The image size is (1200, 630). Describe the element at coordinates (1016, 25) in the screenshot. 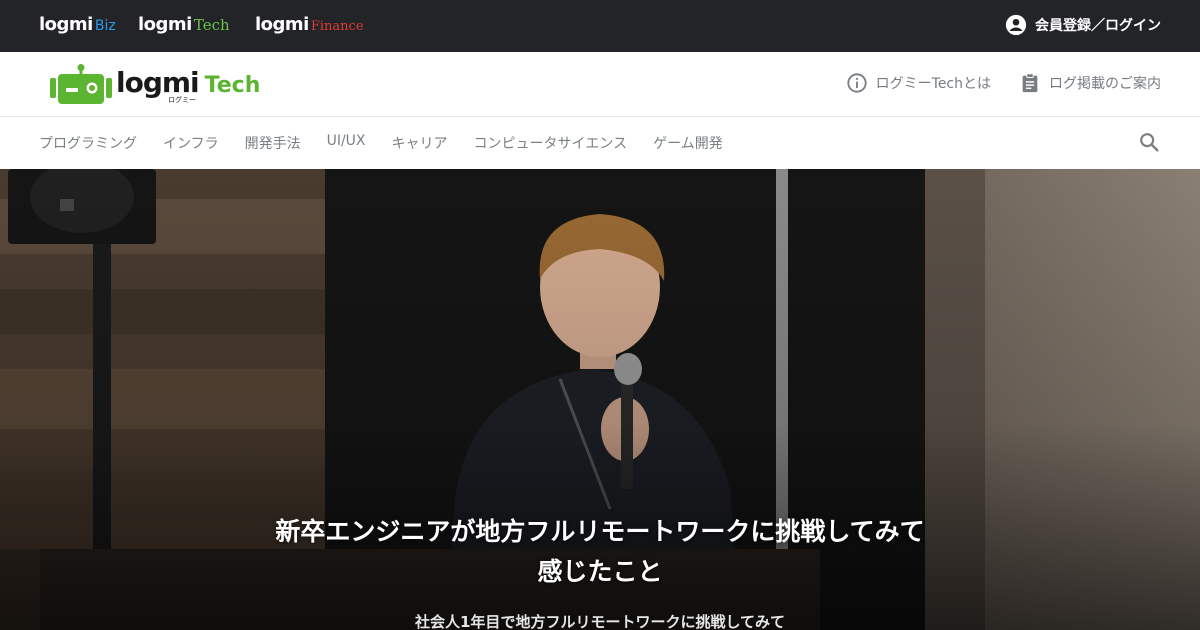

I see `user-circle-icon` at that location.